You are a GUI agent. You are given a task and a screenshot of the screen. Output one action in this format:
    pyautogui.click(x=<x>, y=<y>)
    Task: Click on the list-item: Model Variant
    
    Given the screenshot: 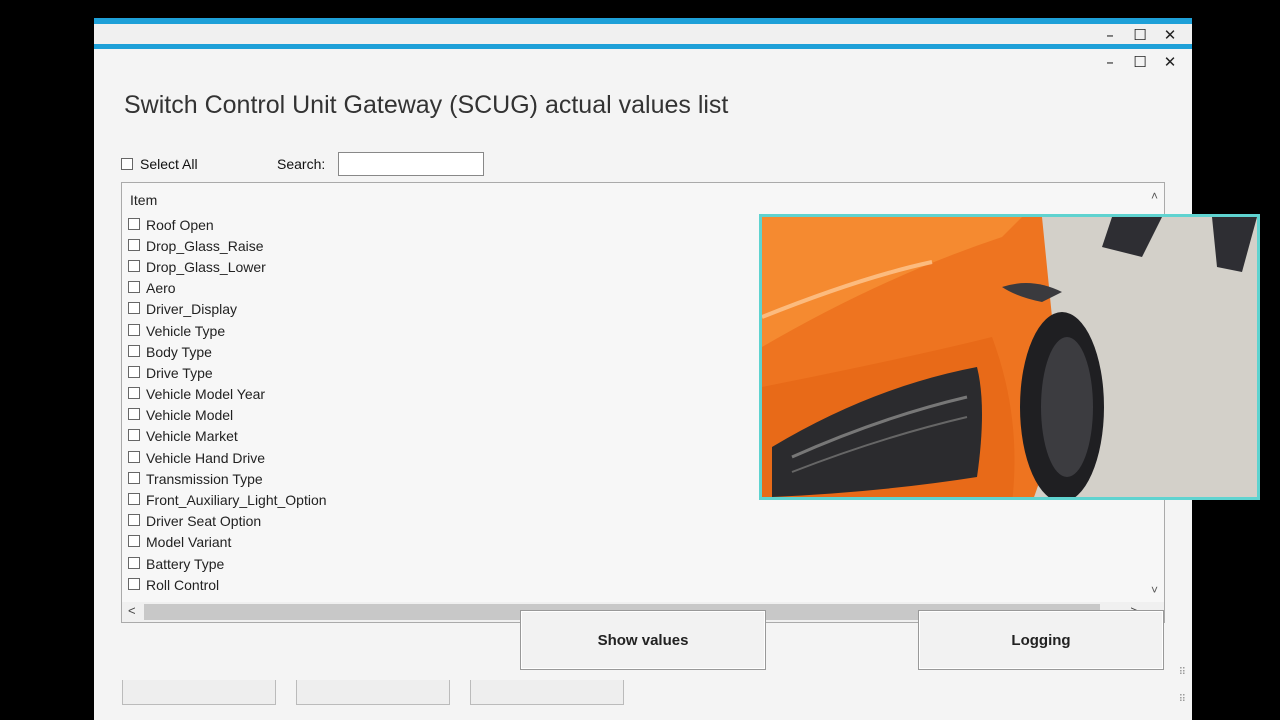 What is the action you would take?
    pyautogui.click(x=227, y=542)
    